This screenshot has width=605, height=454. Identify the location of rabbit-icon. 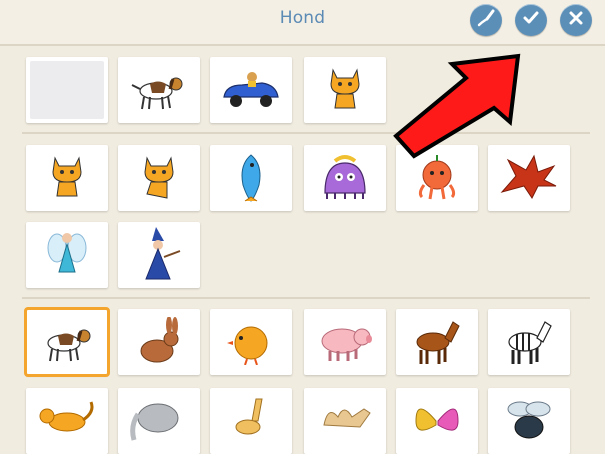
(159, 340).